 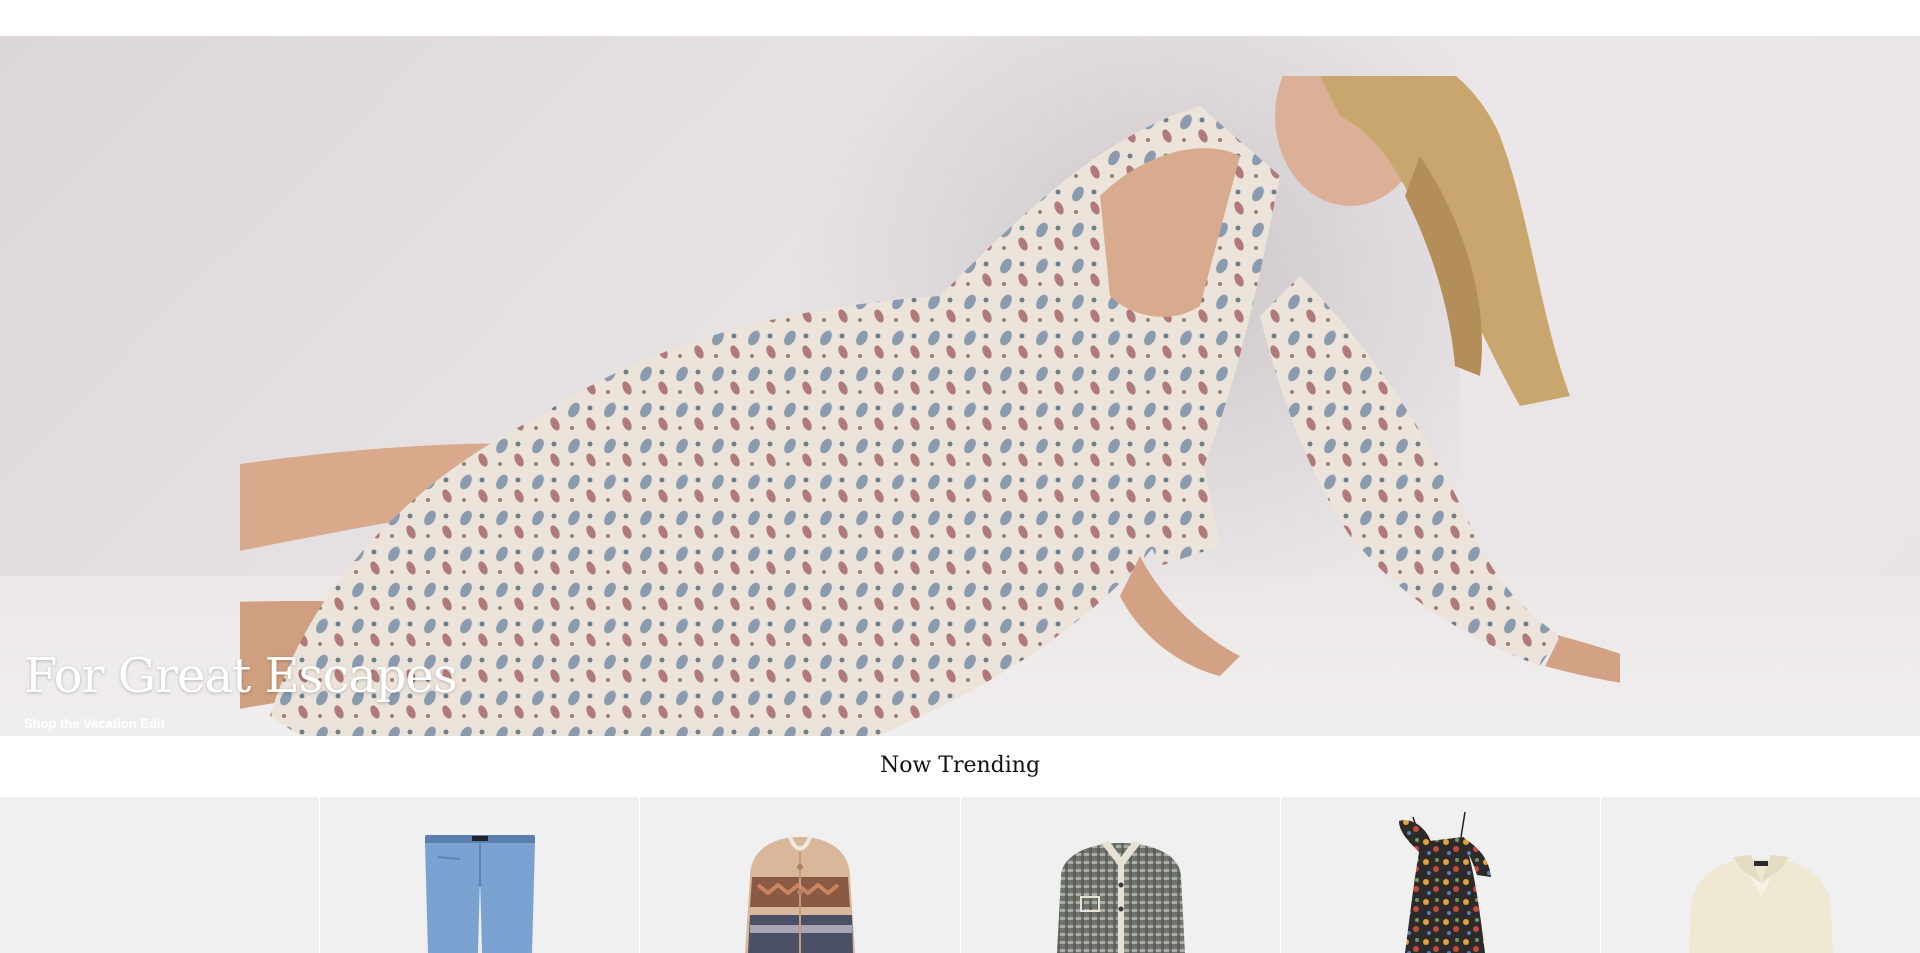 What do you see at coordinates (1760, 904) in the screenshot?
I see `polo-sweater-image` at bounding box center [1760, 904].